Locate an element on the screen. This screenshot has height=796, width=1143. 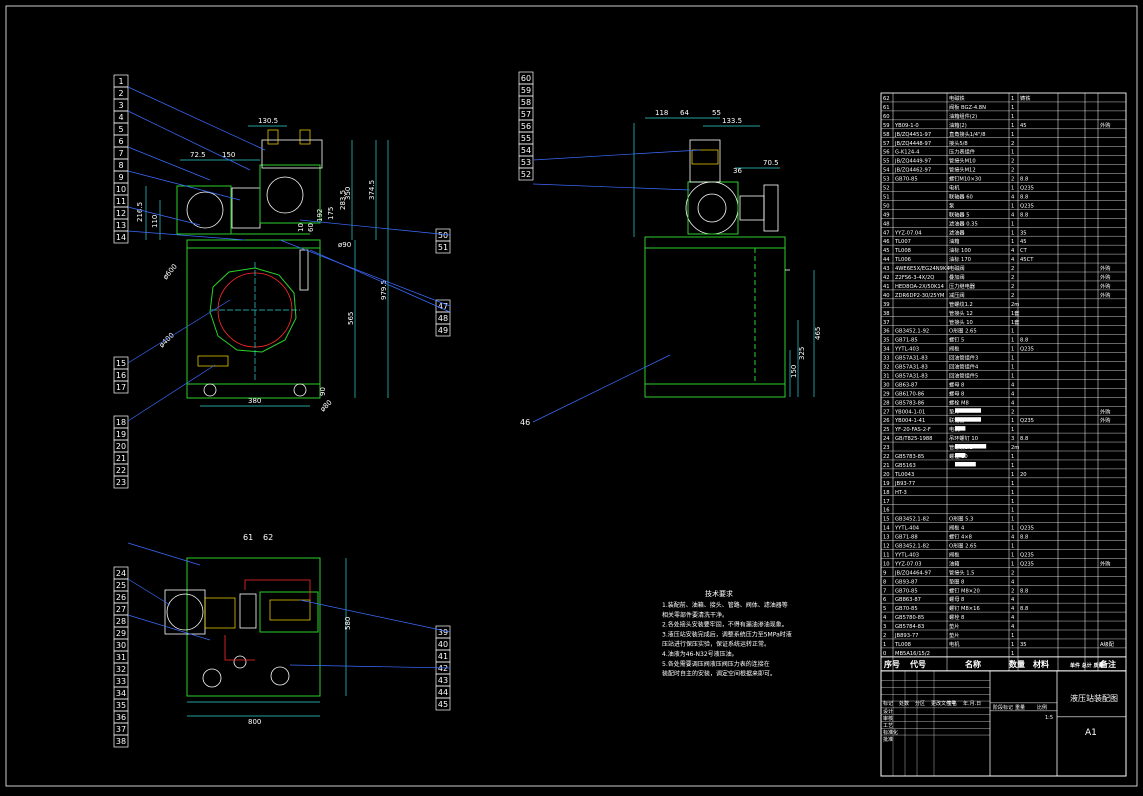
notes-line: 4.油液为46-N32号液压油。 is located at coordinates (700, 654).